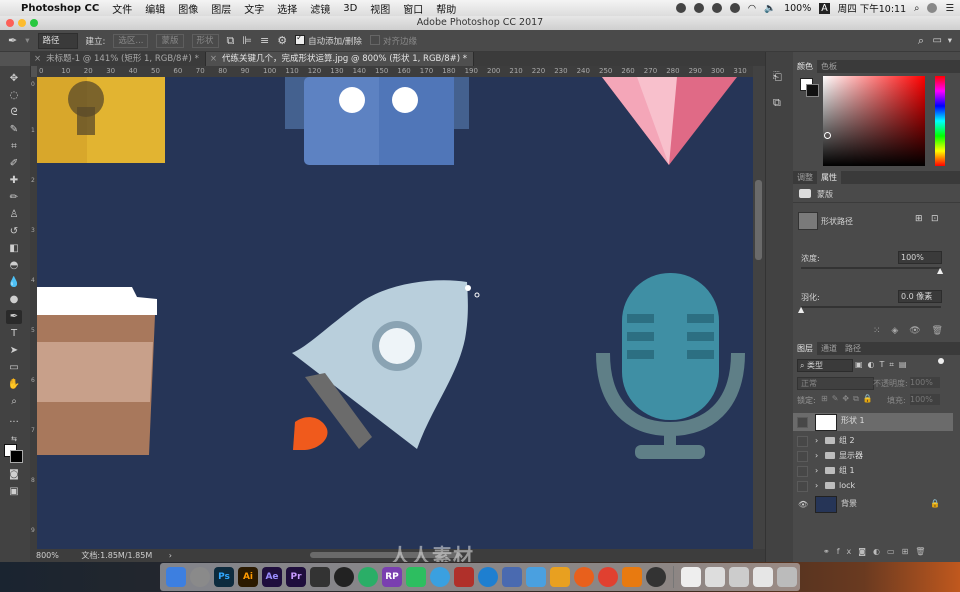 This screenshot has height=592, width=960. Describe the element at coordinates (935, 219) in the screenshot. I see `select-mask-icon: ⊡` at that location.